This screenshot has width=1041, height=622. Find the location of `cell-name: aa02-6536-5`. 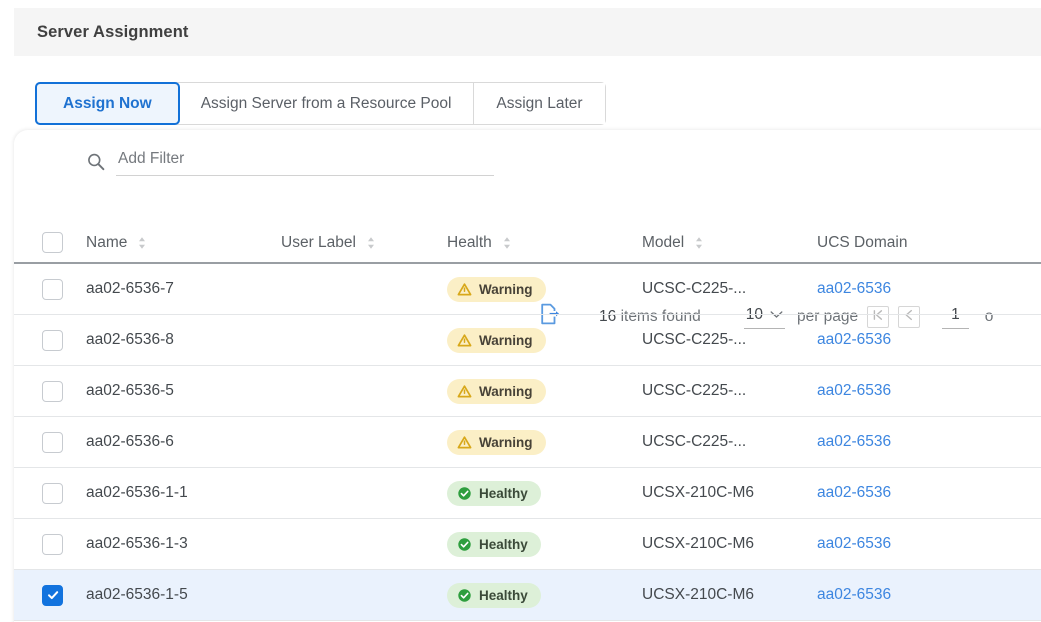

cell-name: aa02-6536-5 is located at coordinates (130, 390).